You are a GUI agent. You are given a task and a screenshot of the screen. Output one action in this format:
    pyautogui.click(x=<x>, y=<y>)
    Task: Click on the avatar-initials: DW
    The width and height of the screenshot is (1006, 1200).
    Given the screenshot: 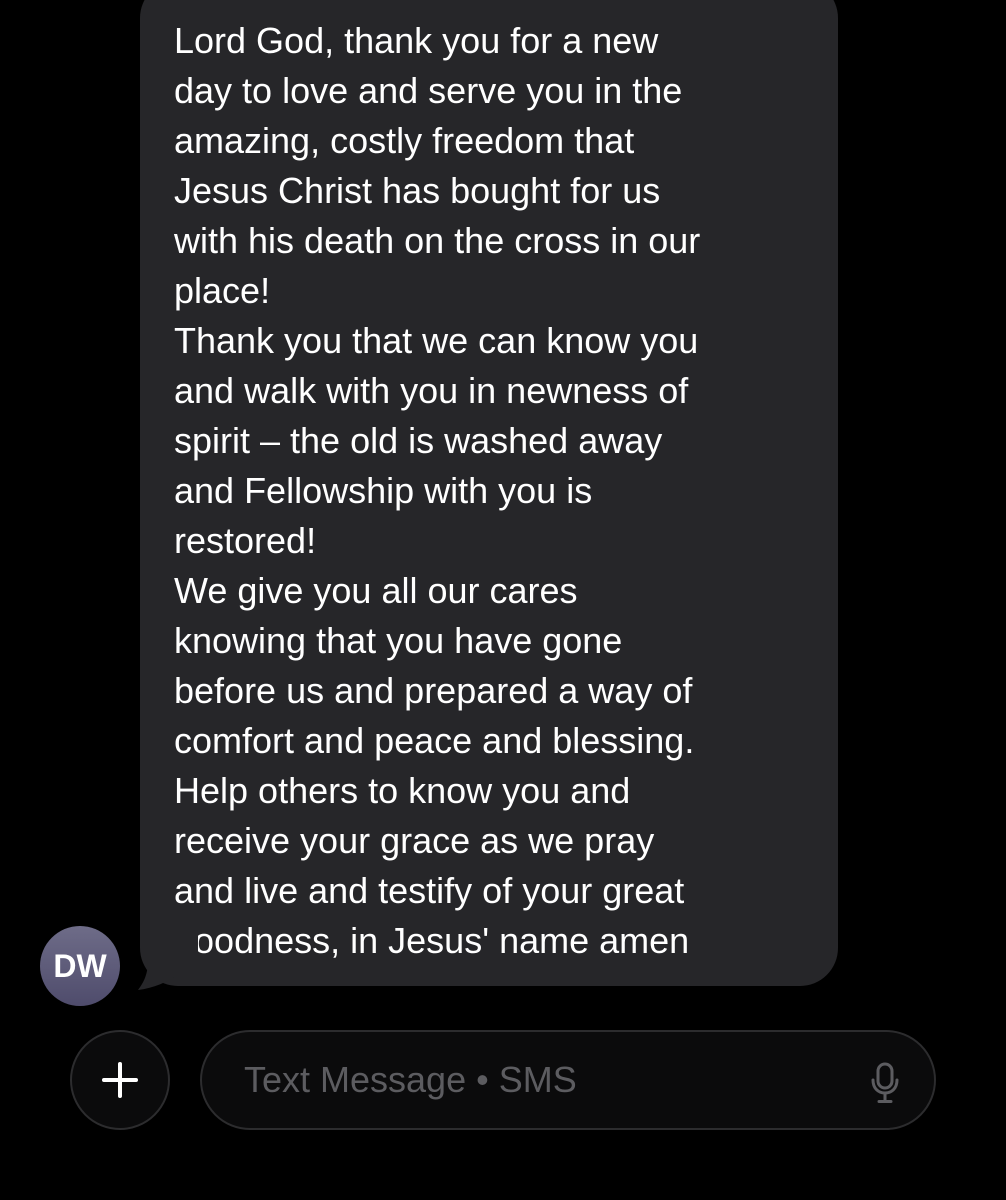 What is the action you would take?
    pyautogui.click(x=80, y=965)
    